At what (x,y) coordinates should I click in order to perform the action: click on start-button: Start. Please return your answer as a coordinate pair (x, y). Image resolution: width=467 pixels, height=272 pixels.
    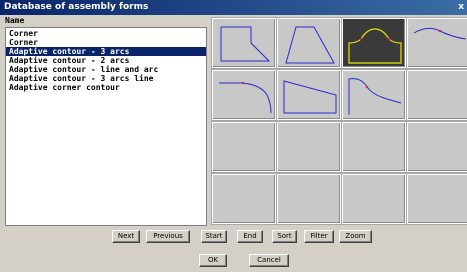
    Looking at the image, I should click on (214, 236).